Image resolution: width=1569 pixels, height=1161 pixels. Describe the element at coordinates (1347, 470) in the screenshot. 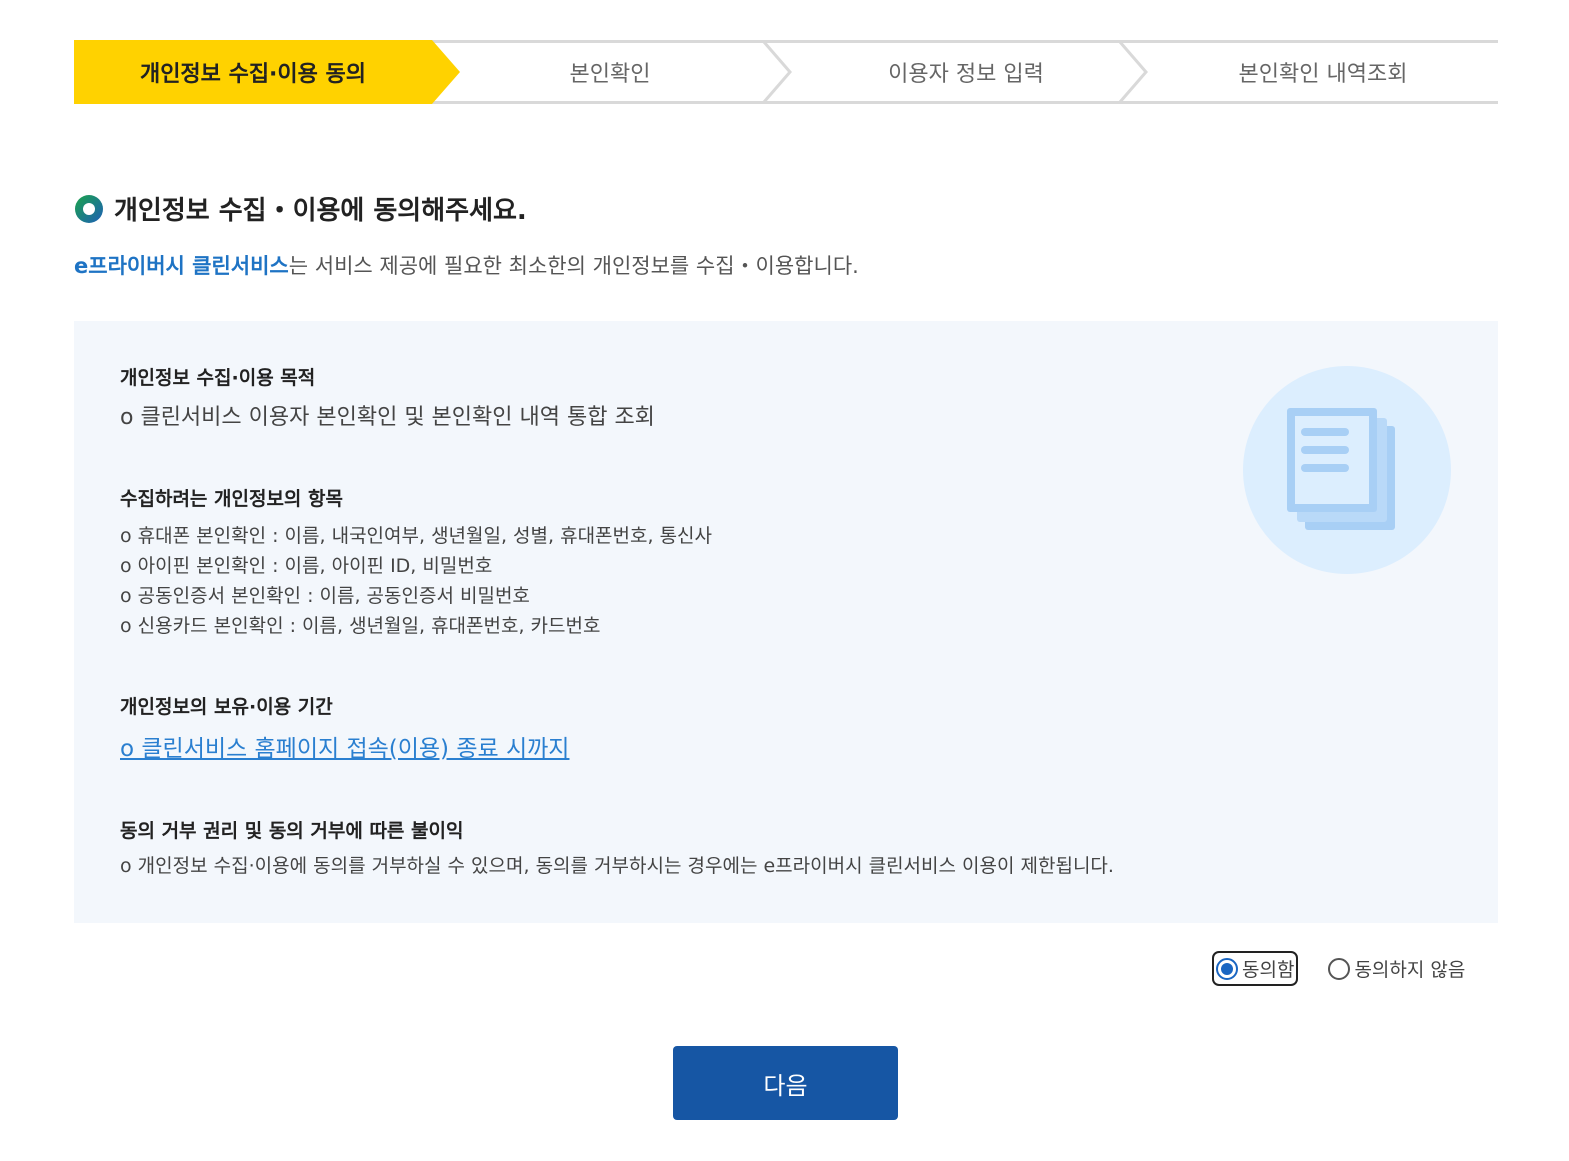

I see `document-icon` at that location.